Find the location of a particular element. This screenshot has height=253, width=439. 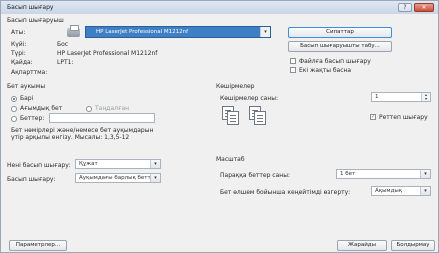

close-button: ✕ is located at coordinates (424, 7).